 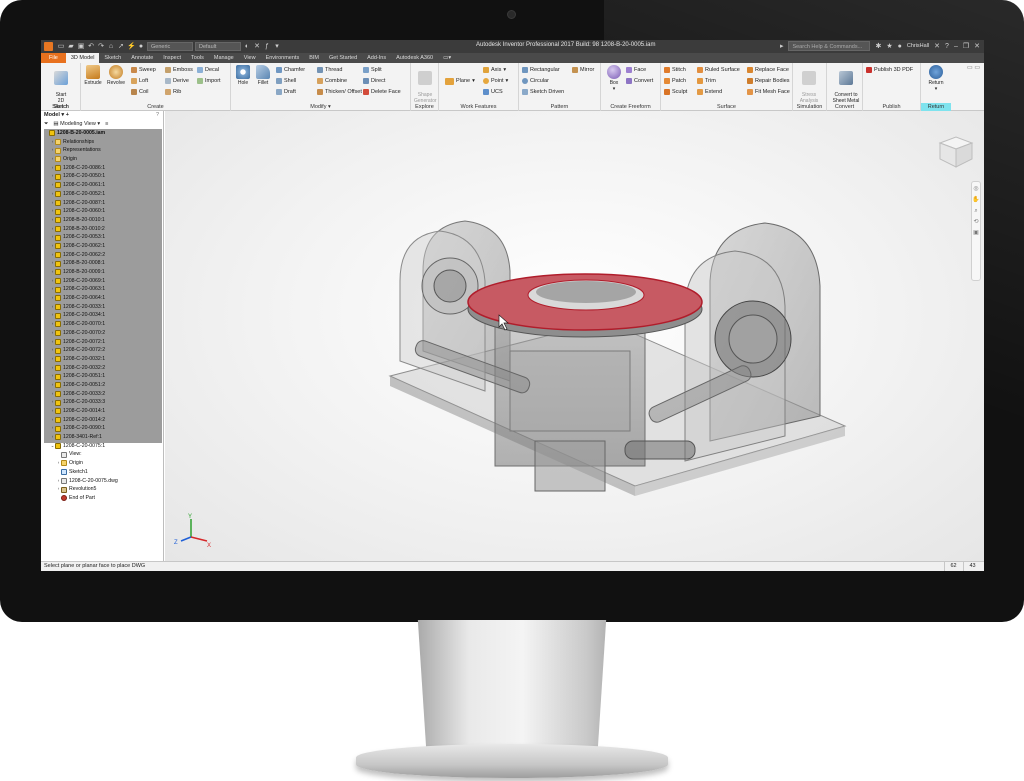 What do you see at coordinates (846, 84) in the screenshot?
I see `convert-sheet-metal-button: Convert to Sheet Metal` at bounding box center [846, 84].